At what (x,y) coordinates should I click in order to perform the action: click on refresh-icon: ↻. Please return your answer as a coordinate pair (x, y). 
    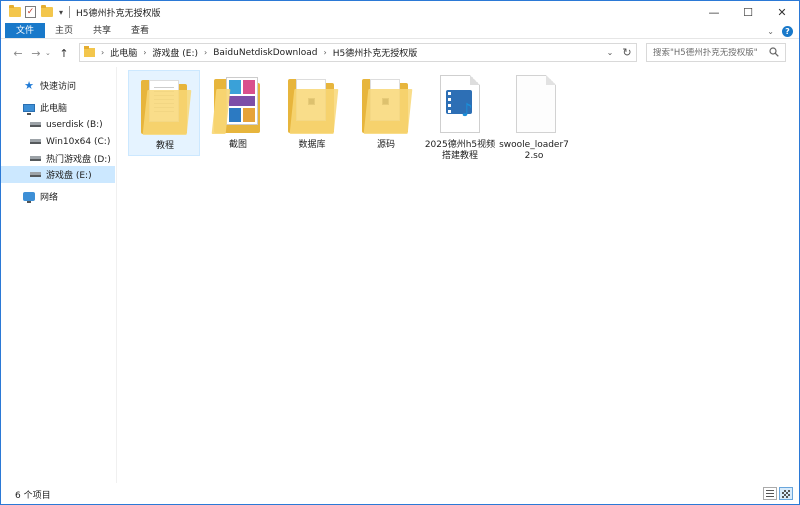
    Looking at the image, I should click on (627, 52).